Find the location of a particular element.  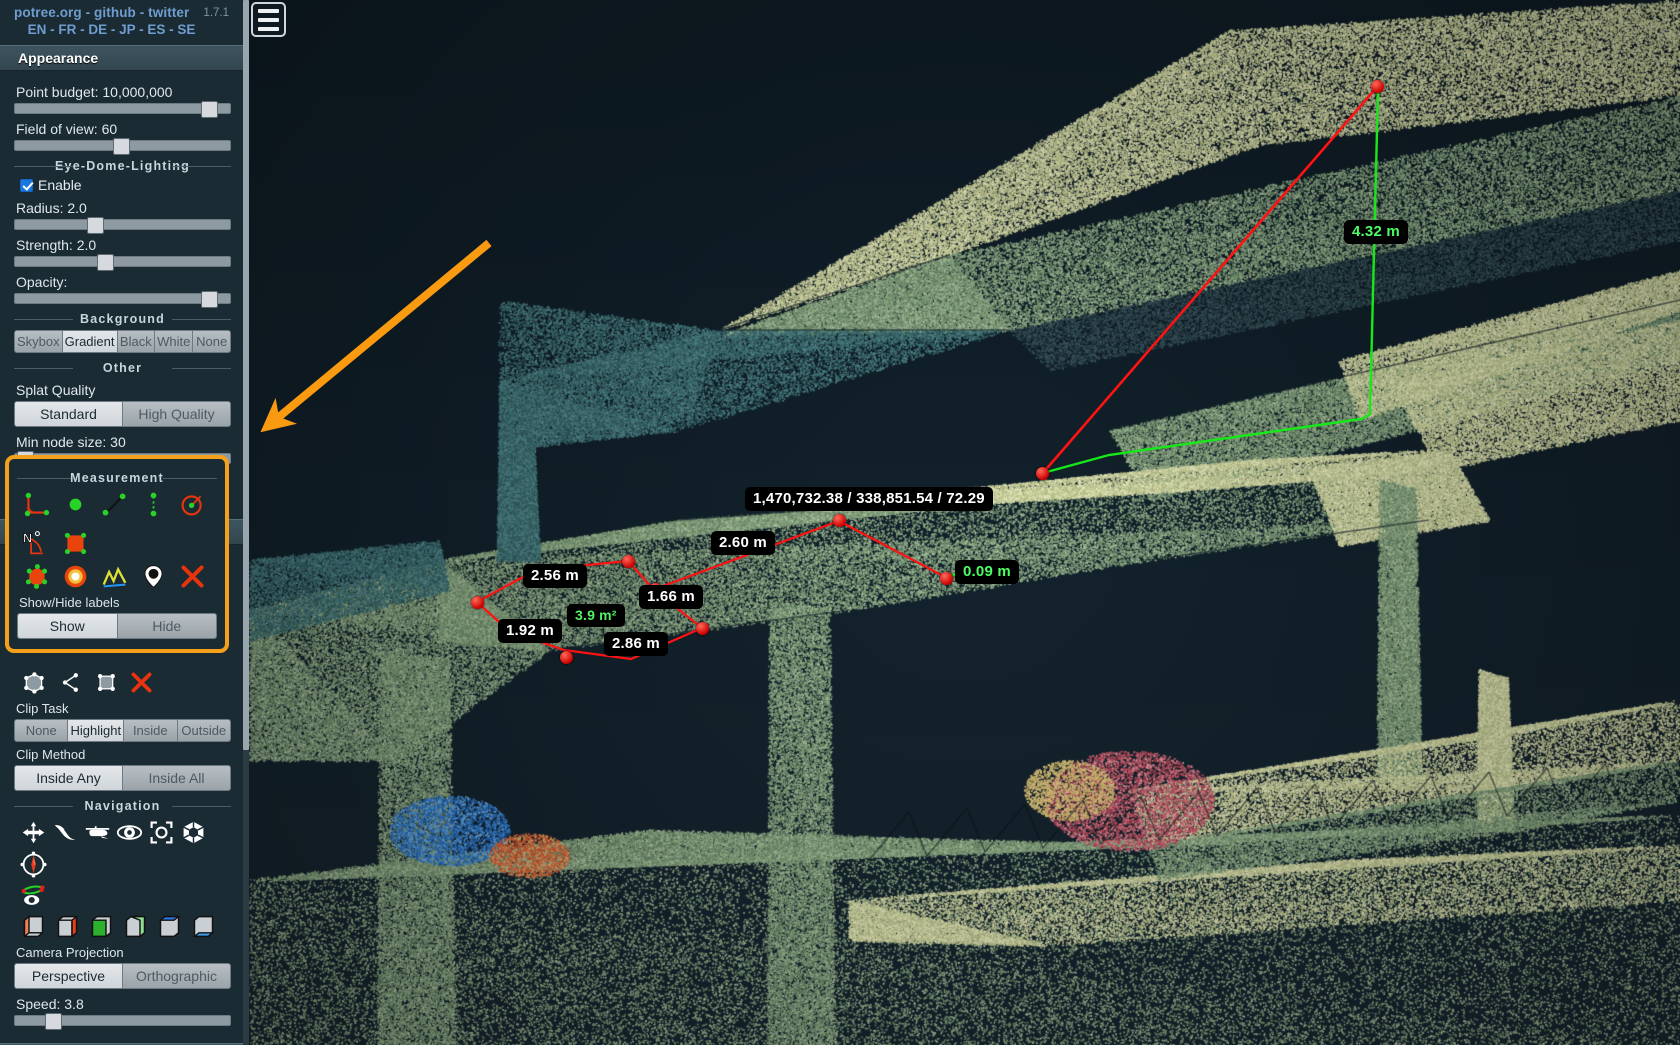

view-back-icon is located at coordinates (135, 926).